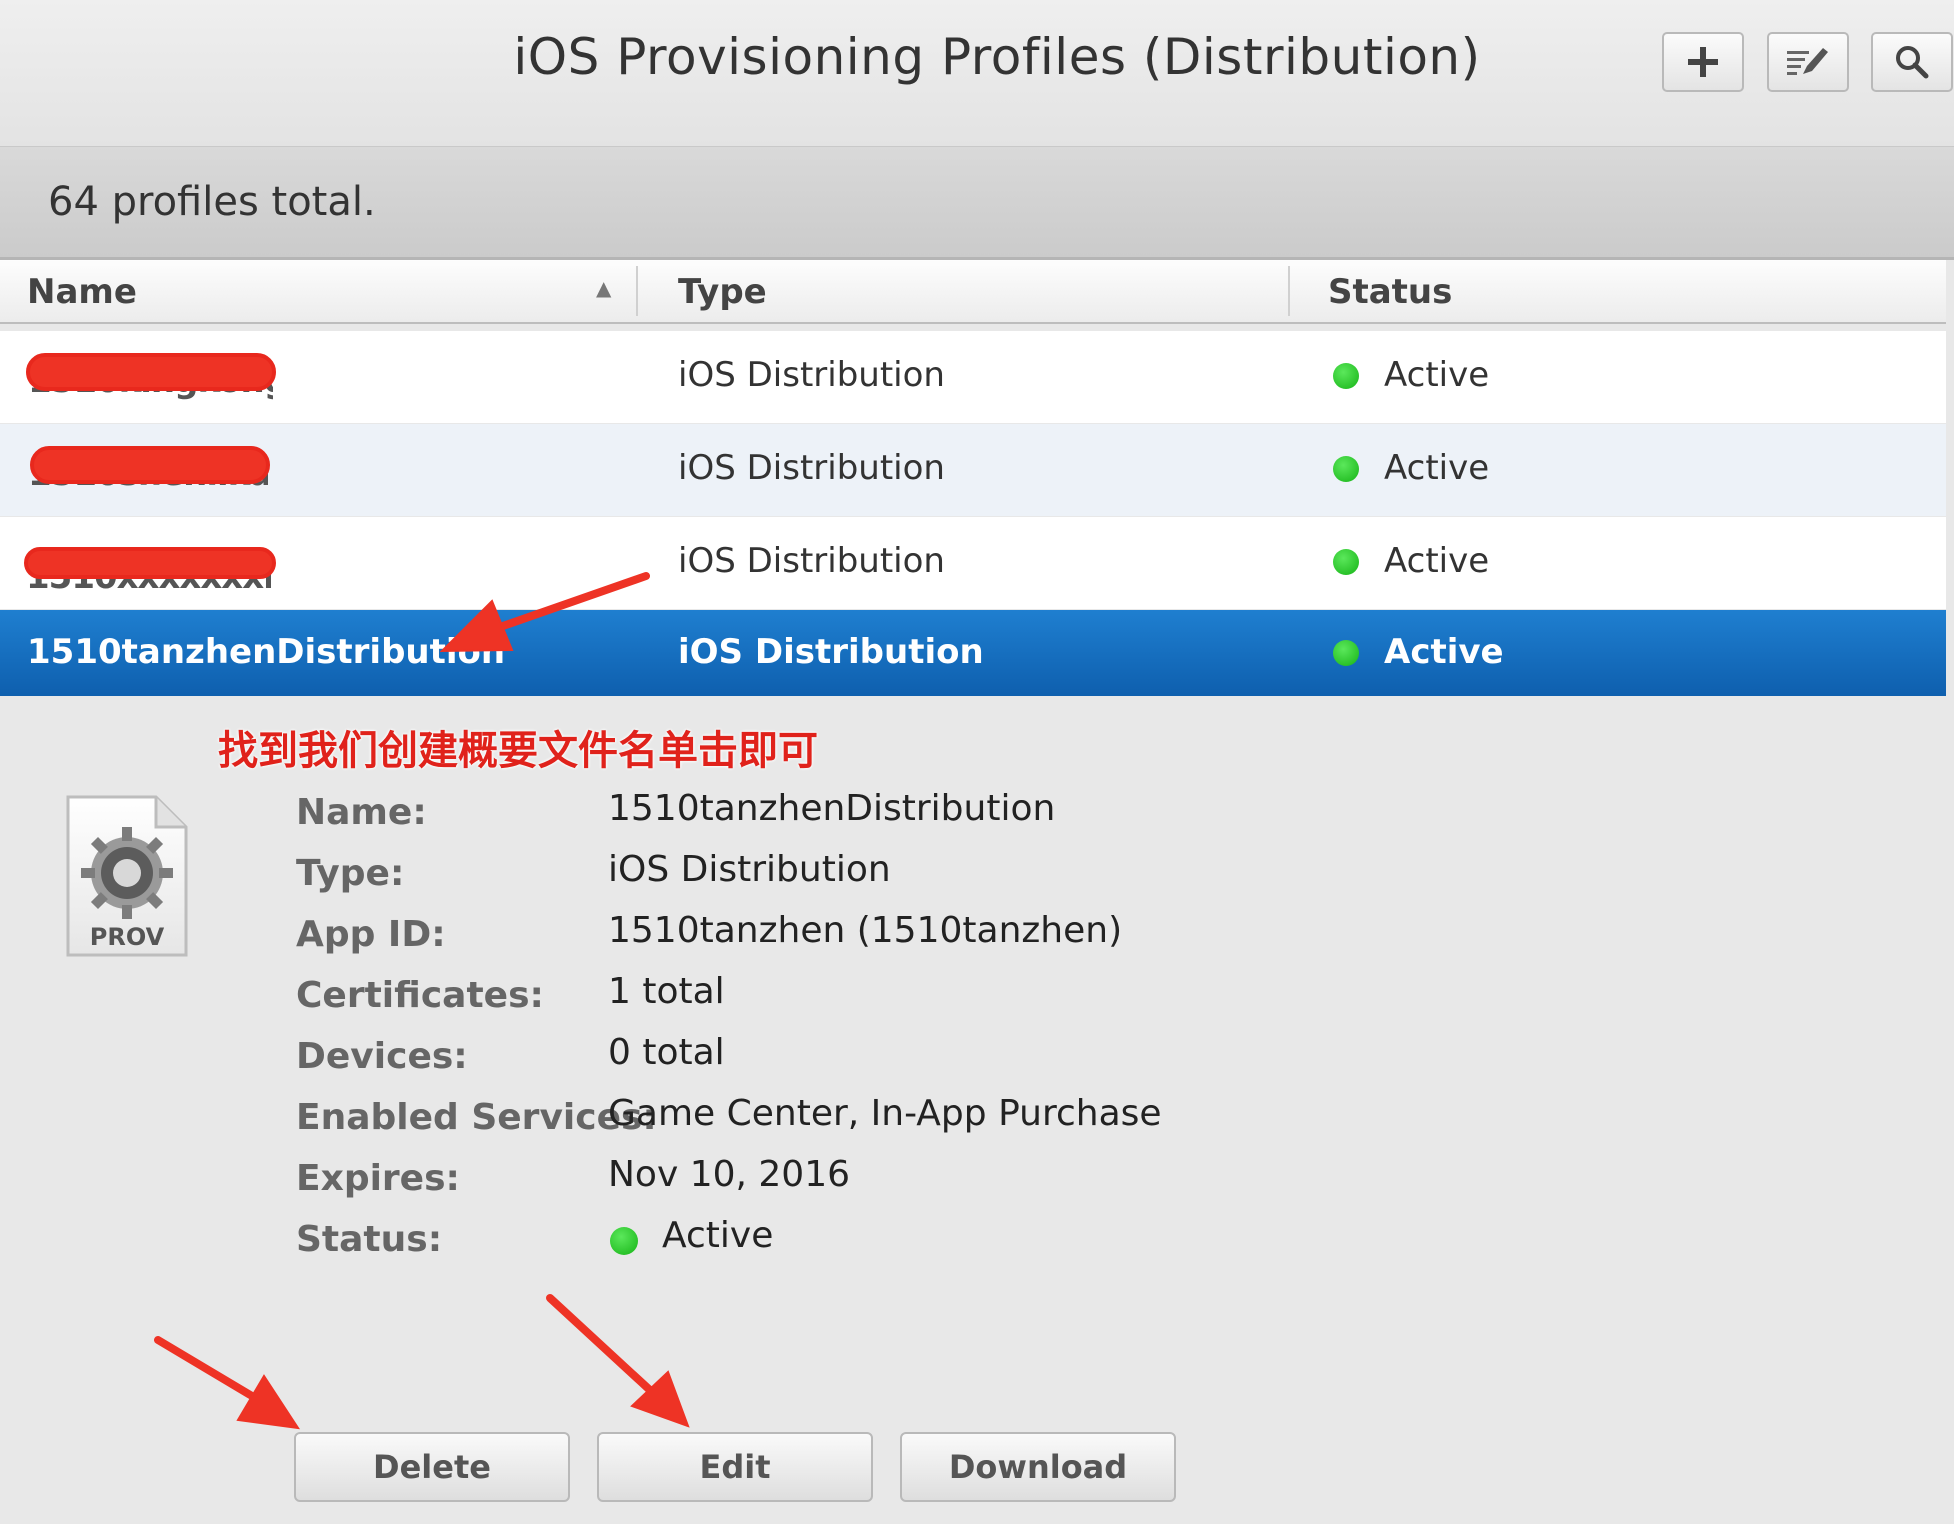  I want to click on table-header: Name ▲ Type Status, so click(973, 292).